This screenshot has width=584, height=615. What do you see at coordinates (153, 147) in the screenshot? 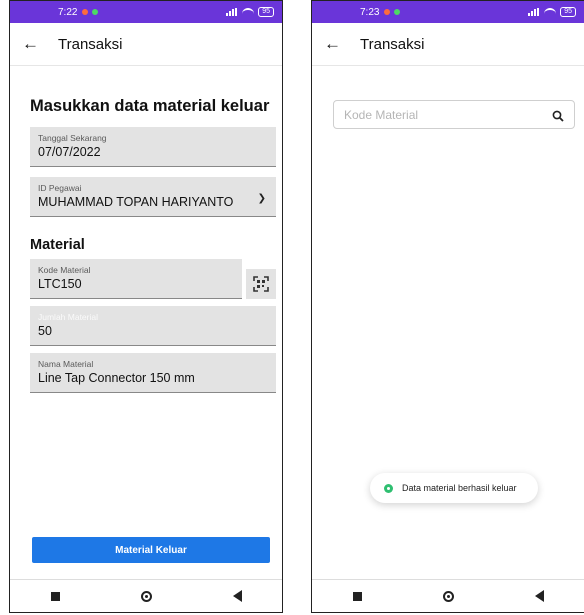
I see `date-field: Tanggal Sekarang 07/07/2022` at bounding box center [153, 147].